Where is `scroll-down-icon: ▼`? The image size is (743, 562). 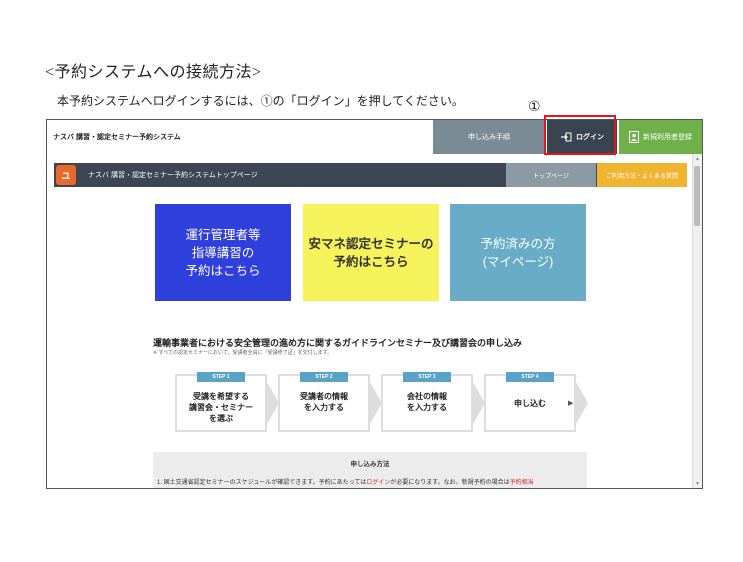
scroll-down-icon: ▼ is located at coordinates (697, 483).